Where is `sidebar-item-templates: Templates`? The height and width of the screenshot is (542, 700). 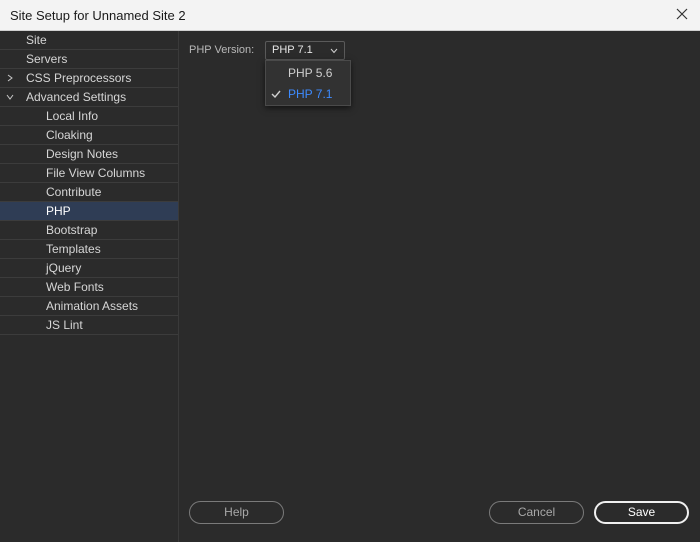
sidebar-item-templates: Templates is located at coordinates (89, 249).